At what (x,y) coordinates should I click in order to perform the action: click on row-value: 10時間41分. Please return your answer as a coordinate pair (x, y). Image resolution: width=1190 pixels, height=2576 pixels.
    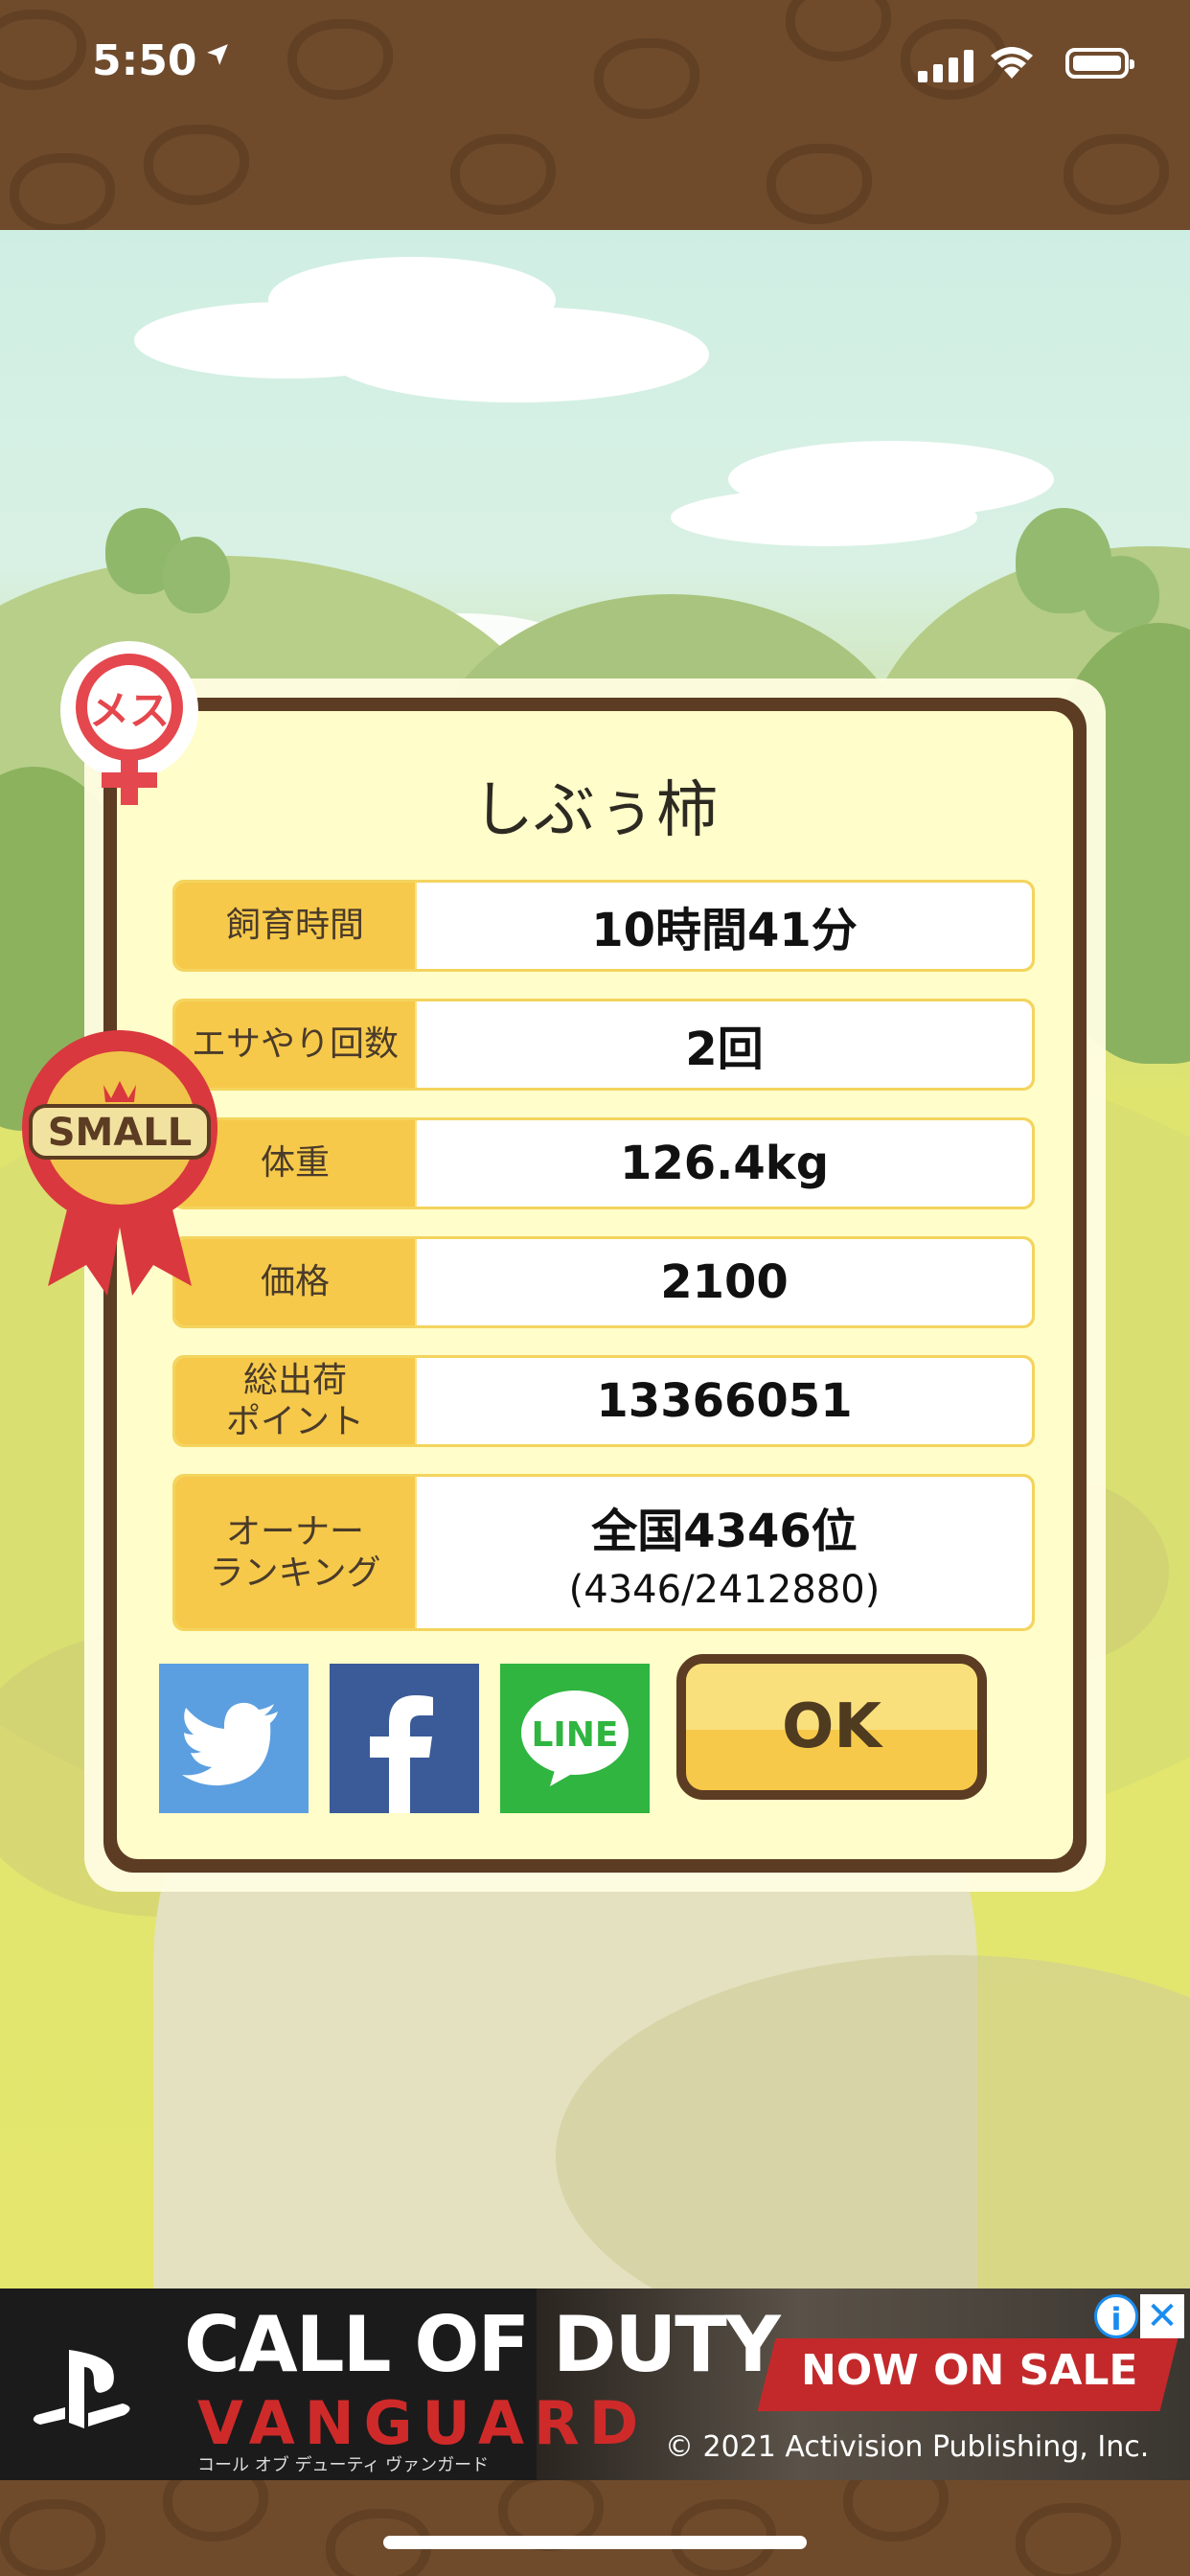
    Looking at the image, I should click on (725, 926).